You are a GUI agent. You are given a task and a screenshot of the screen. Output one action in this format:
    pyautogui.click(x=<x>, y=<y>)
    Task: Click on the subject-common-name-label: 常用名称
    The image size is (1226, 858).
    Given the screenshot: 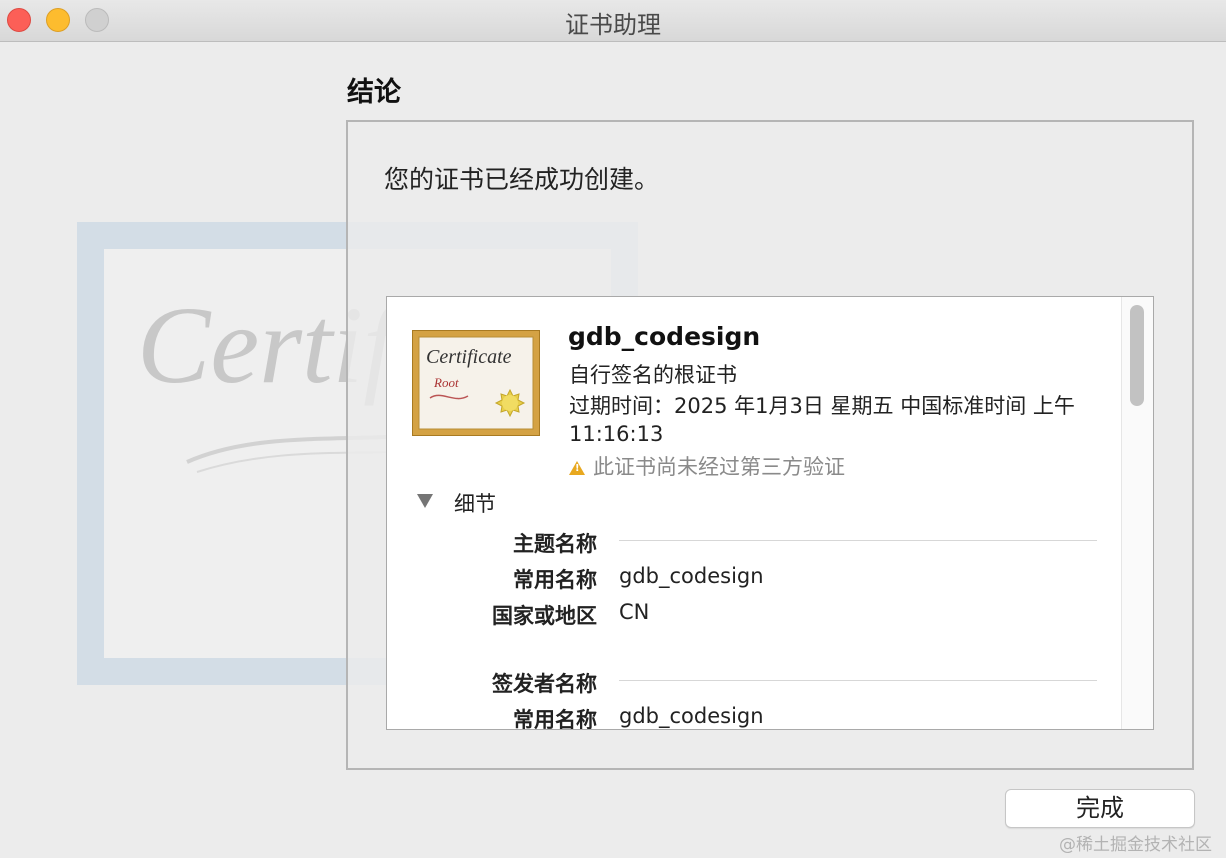 What is the action you would take?
    pyautogui.click(x=555, y=580)
    